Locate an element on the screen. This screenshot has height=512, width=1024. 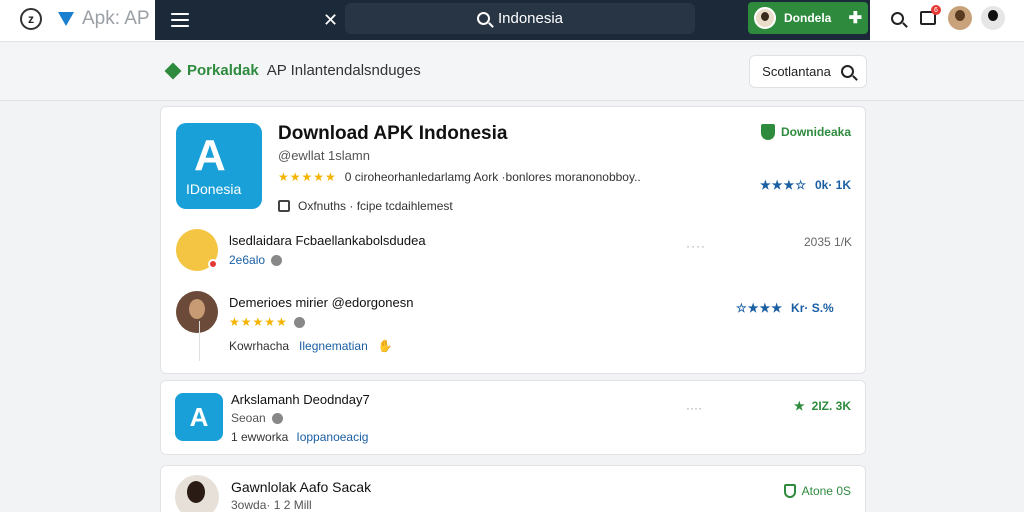
sort-button-label: Scotlantana is located at coordinates (796, 71).